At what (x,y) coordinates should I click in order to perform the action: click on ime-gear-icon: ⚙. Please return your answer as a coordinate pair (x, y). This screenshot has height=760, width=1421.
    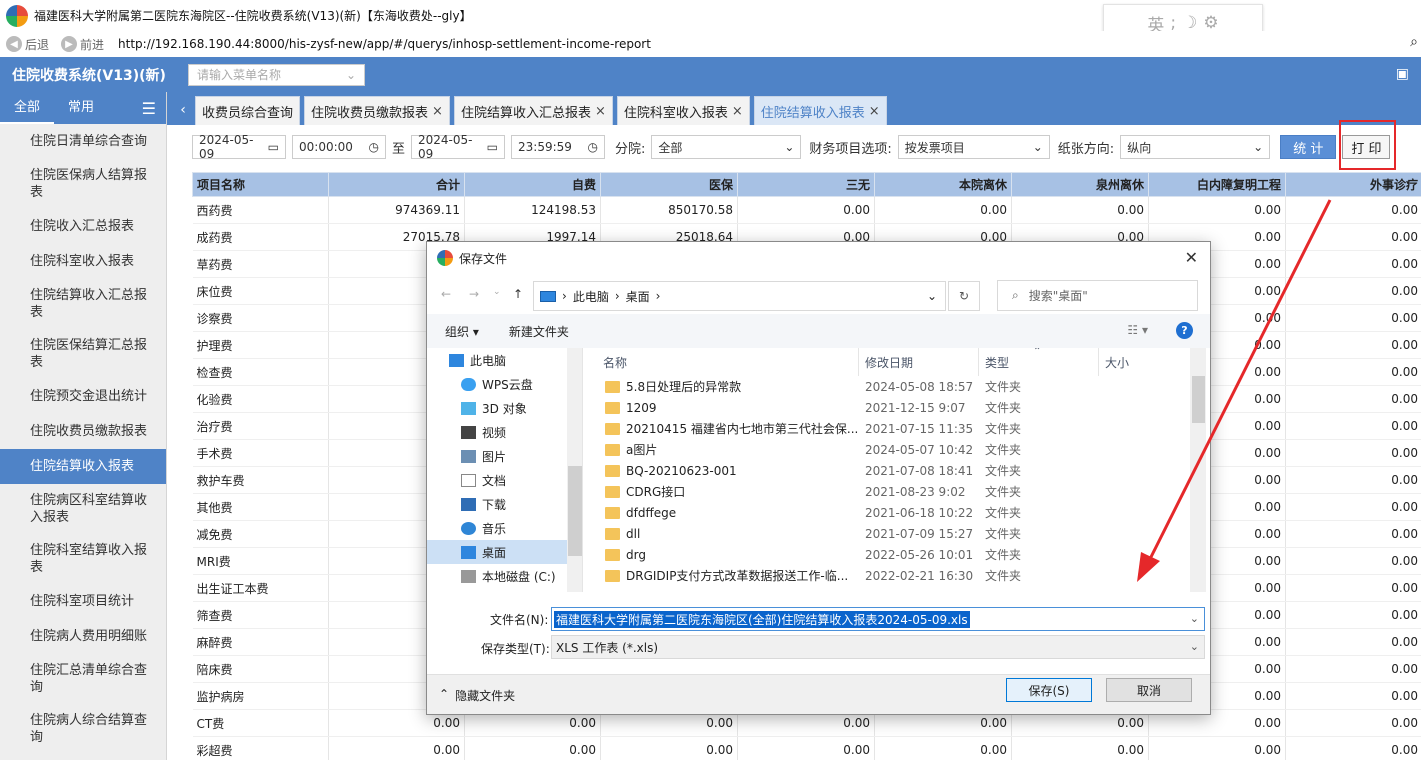
    Looking at the image, I should click on (1210, 23).